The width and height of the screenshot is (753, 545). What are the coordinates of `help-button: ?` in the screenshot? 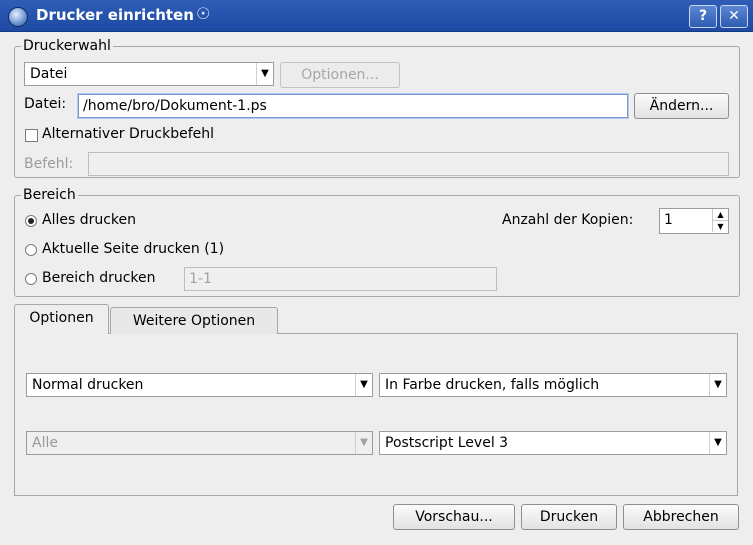 It's located at (703, 16).